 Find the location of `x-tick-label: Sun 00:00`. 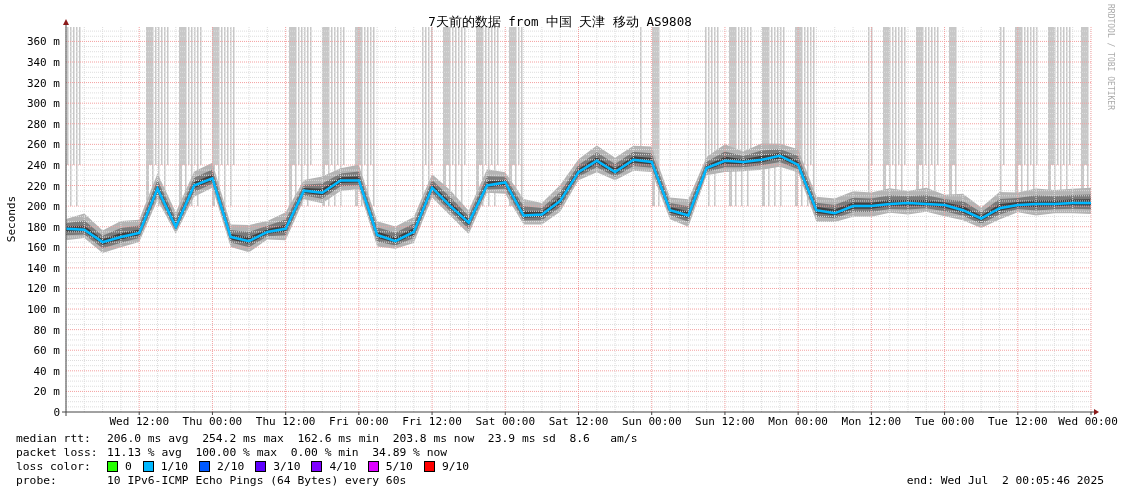

x-tick-label: Sun 00:00 is located at coordinates (651, 421).